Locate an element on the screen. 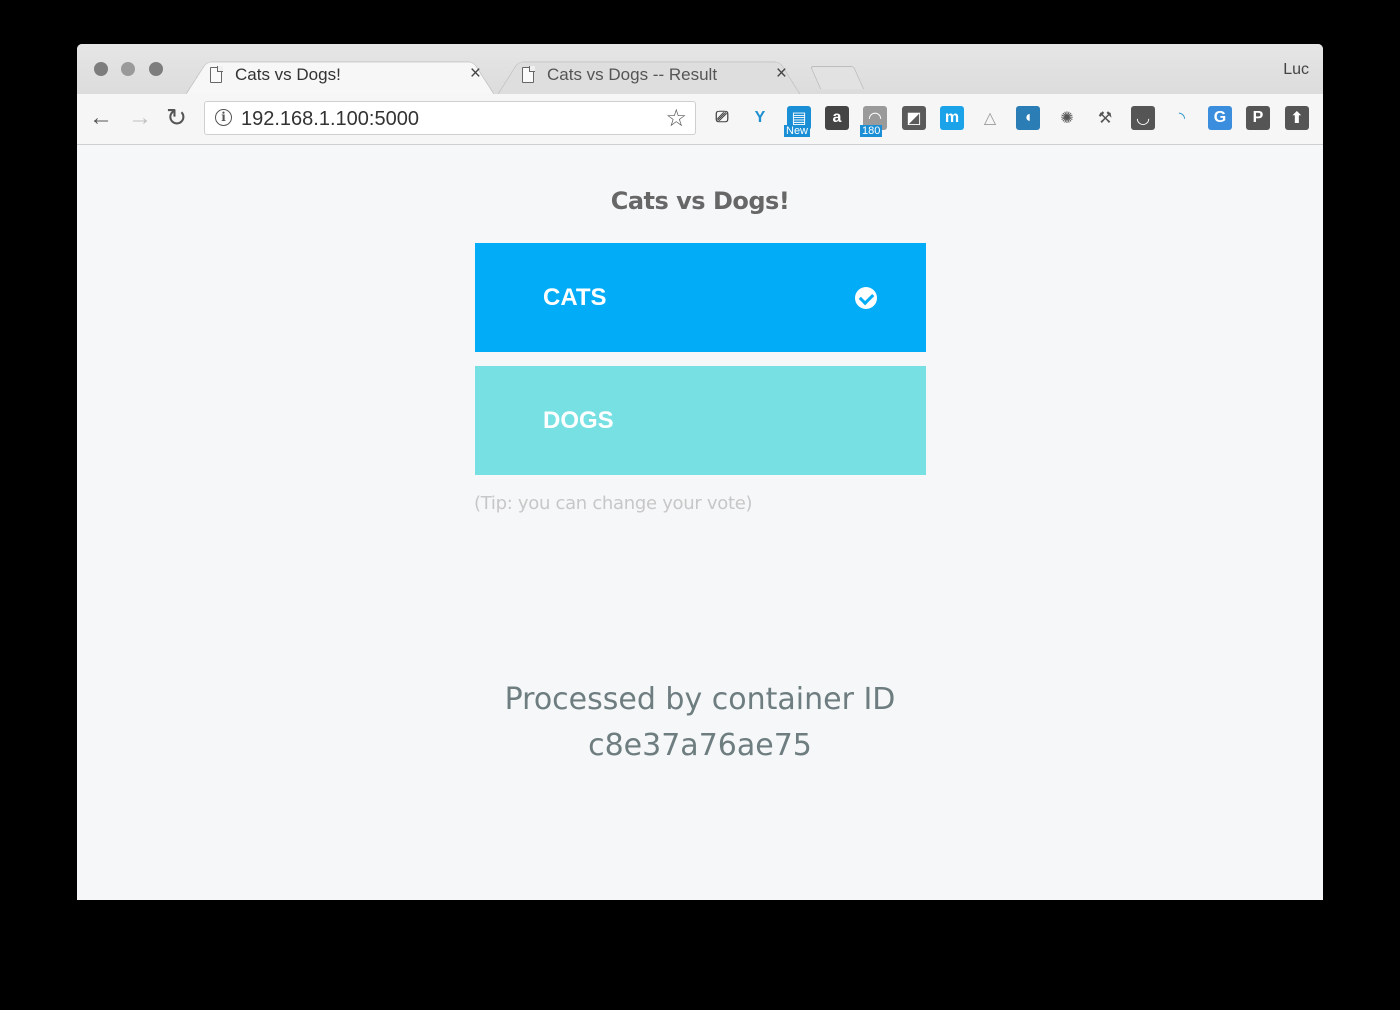  zoom-window-button is located at coordinates (156, 69).